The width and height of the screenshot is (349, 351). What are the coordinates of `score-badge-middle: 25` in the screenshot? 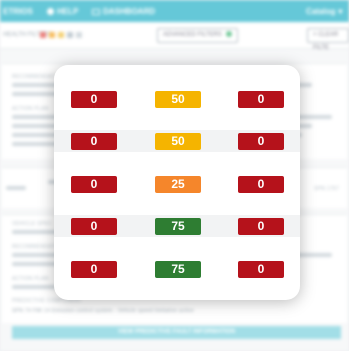 It's located at (178, 184).